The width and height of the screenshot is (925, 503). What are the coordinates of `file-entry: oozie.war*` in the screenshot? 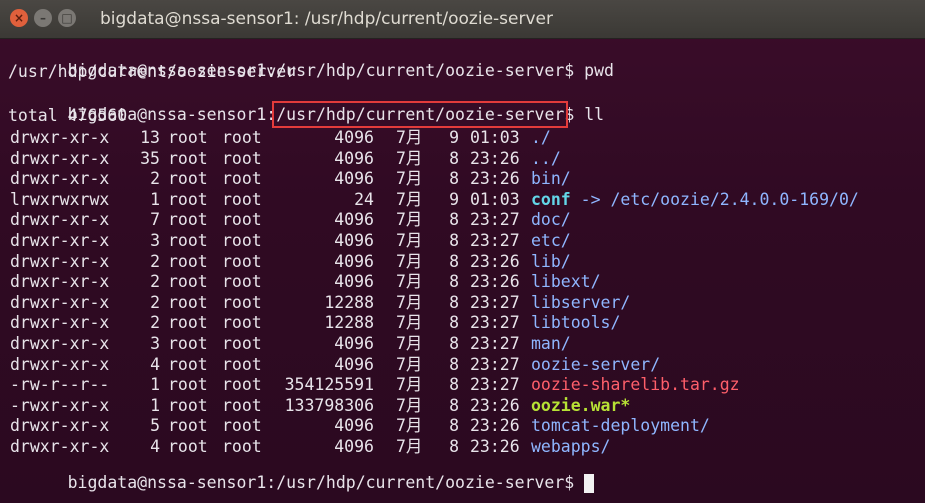 It's located at (580, 405).